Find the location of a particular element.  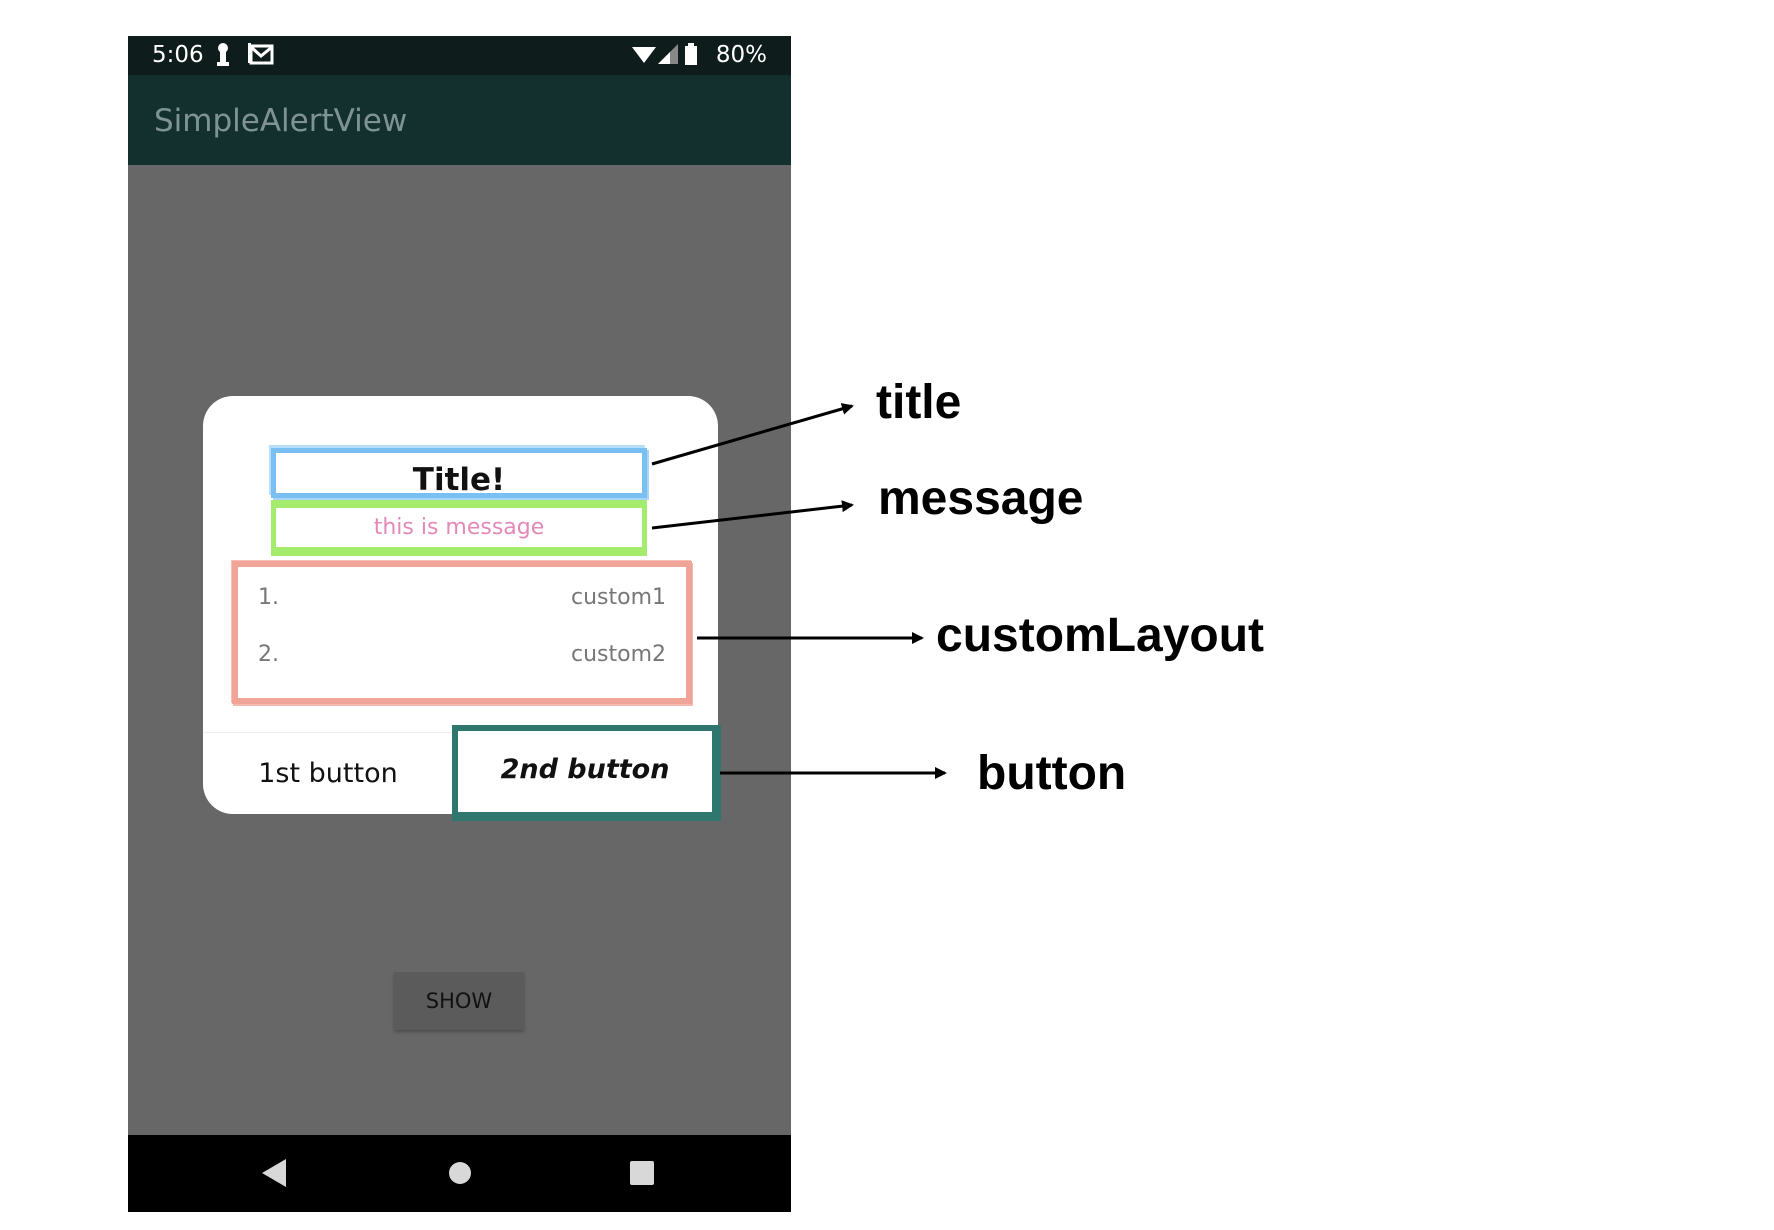

annotation-title: title is located at coordinates (919, 402).